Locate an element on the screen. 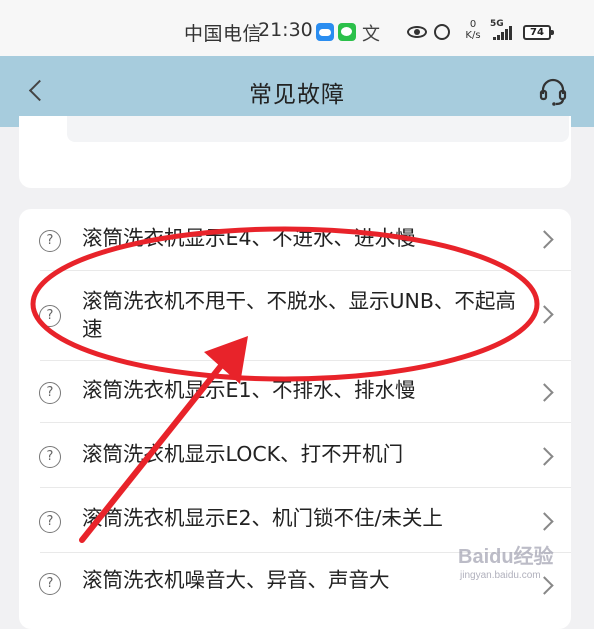 The width and height of the screenshot is (594, 629). network-speed: 0 K/s is located at coordinates (473, 30).